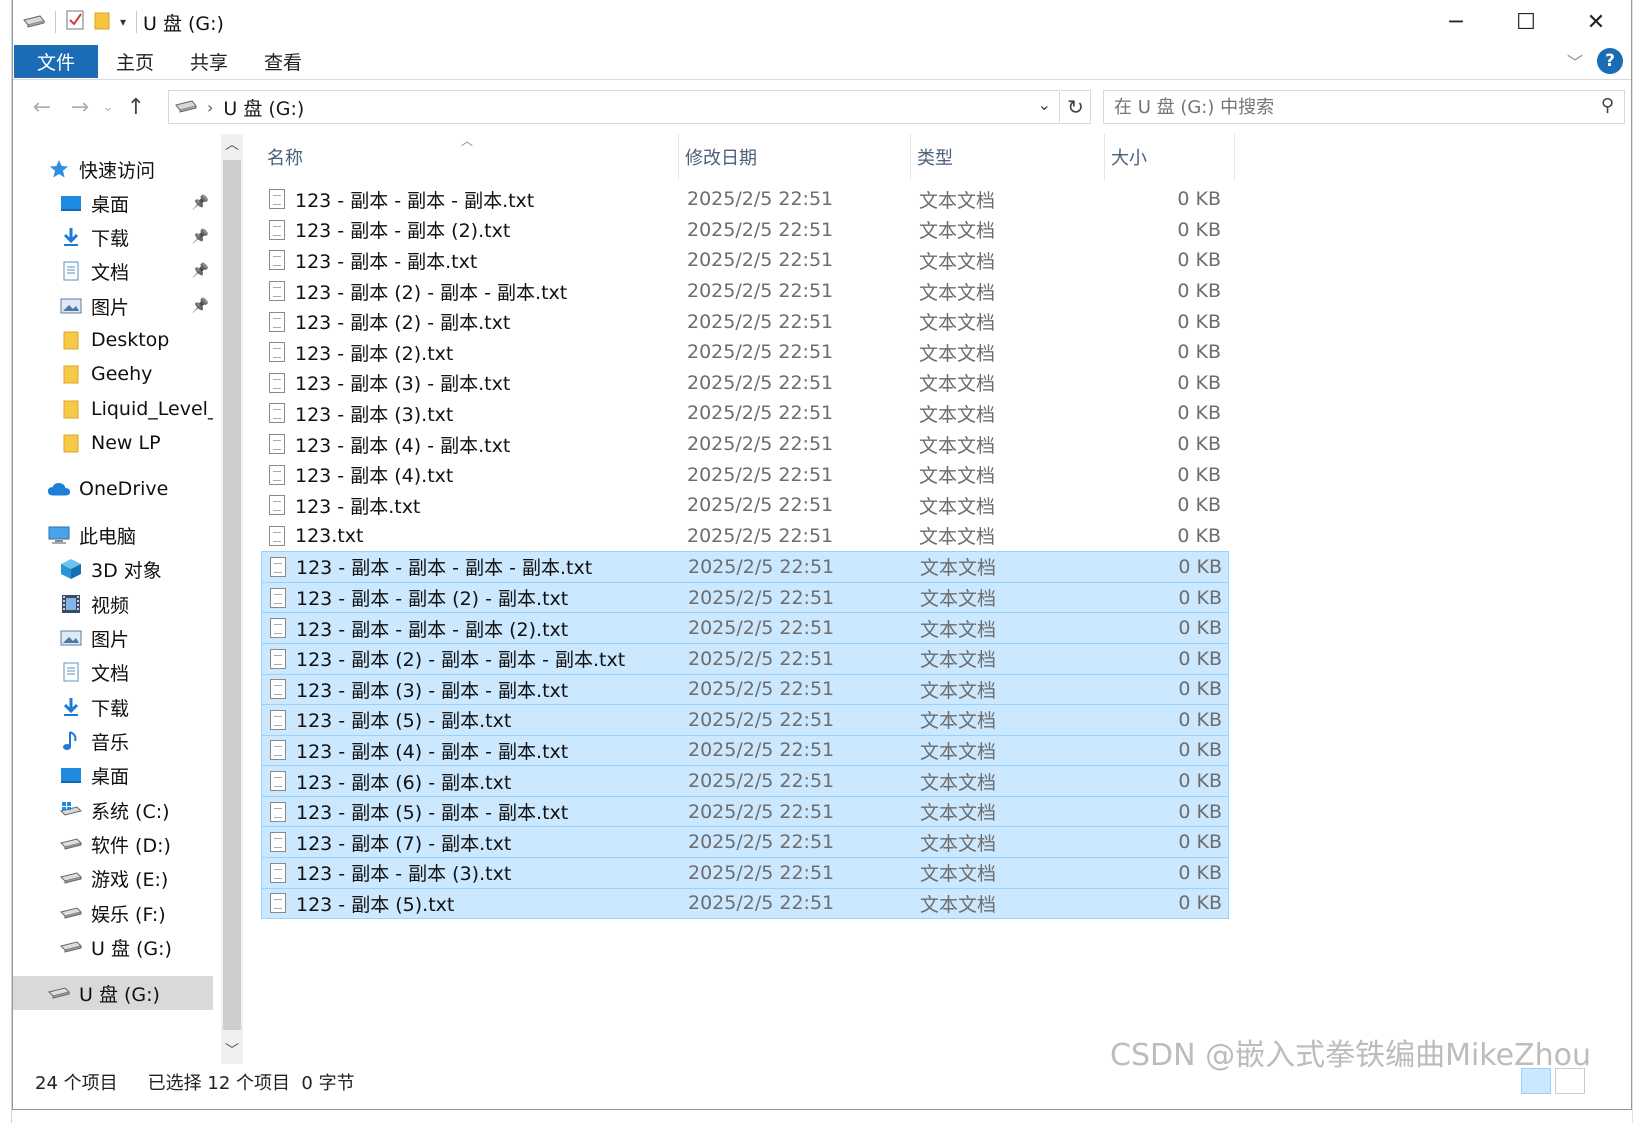 Image resolution: width=1642 pixels, height=1123 pixels. Describe the element at coordinates (136, 107) in the screenshot. I see `up-arrow-icon: ↑` at that location.